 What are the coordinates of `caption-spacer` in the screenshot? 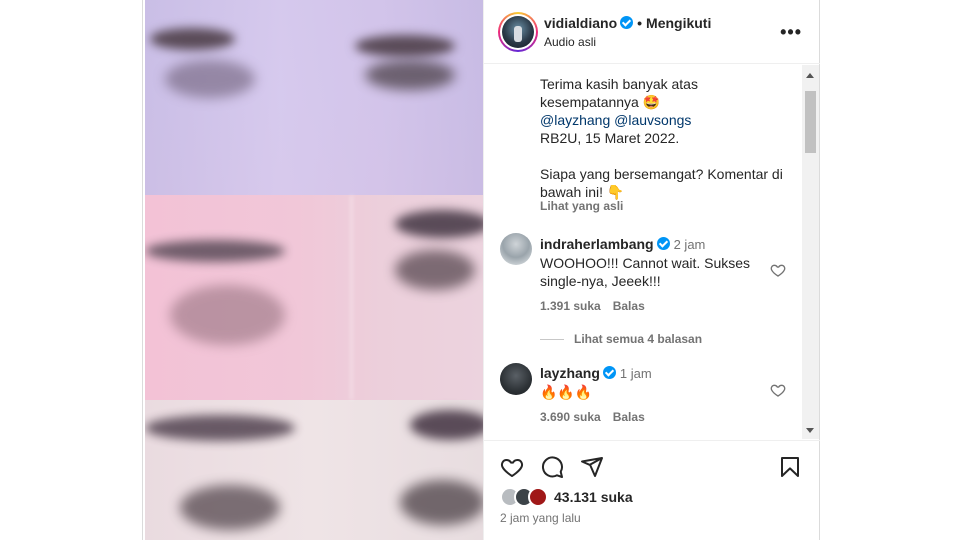 It's located at (665, 156).